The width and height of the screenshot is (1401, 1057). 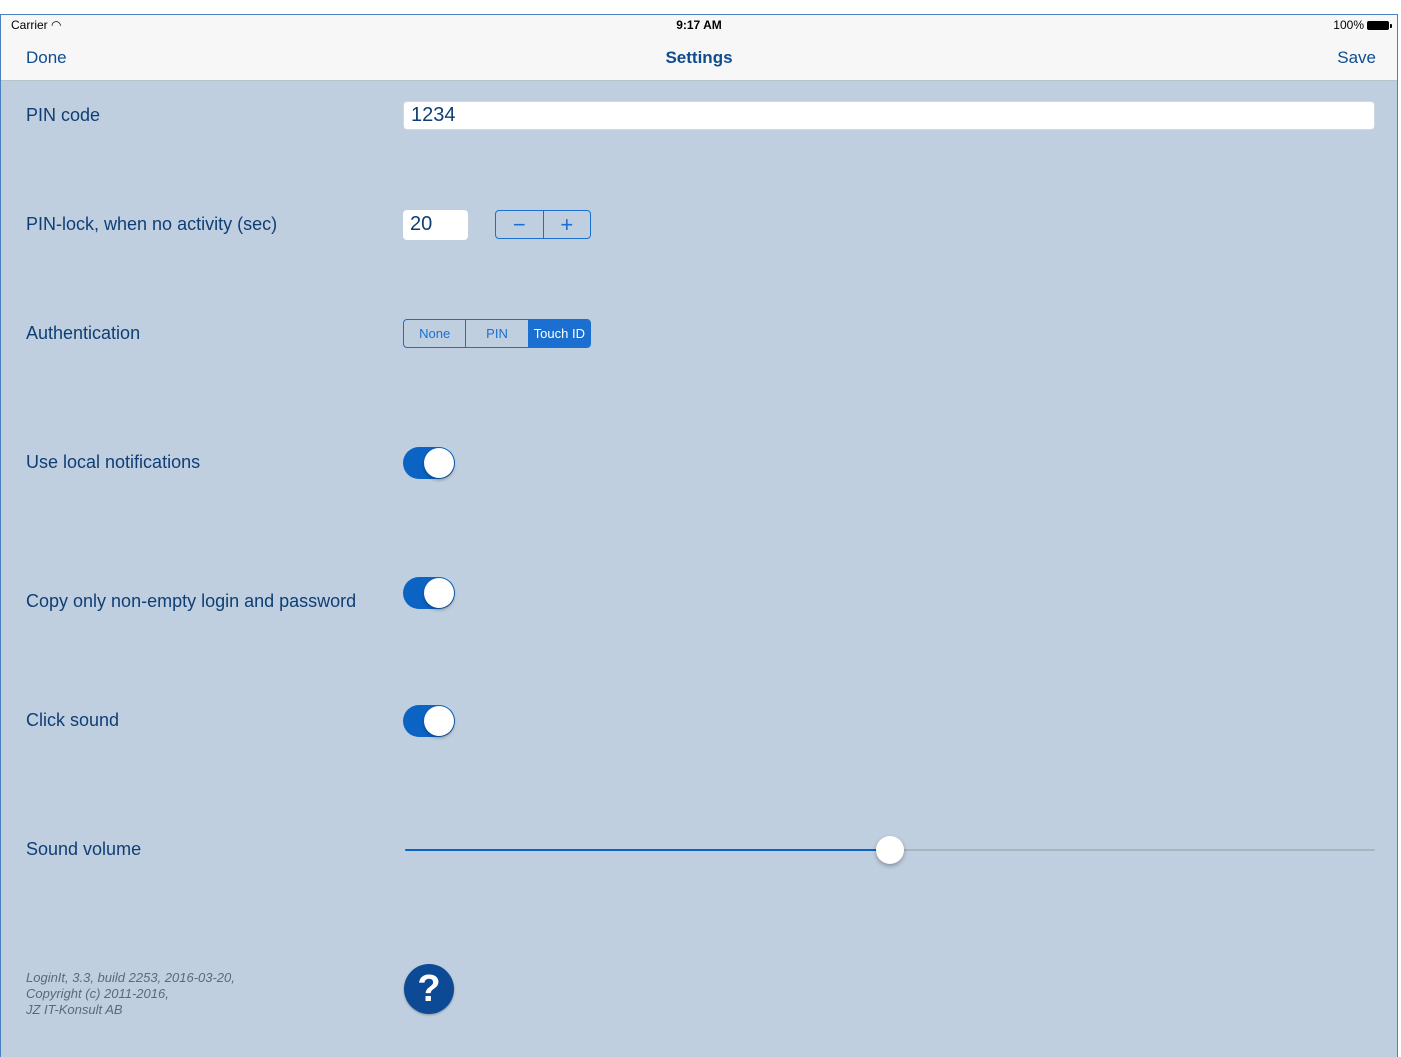 What do you see at coordinates (519, 224) in the screenshot?
I see `decrement-button: −` at bounding box center [519, 224].